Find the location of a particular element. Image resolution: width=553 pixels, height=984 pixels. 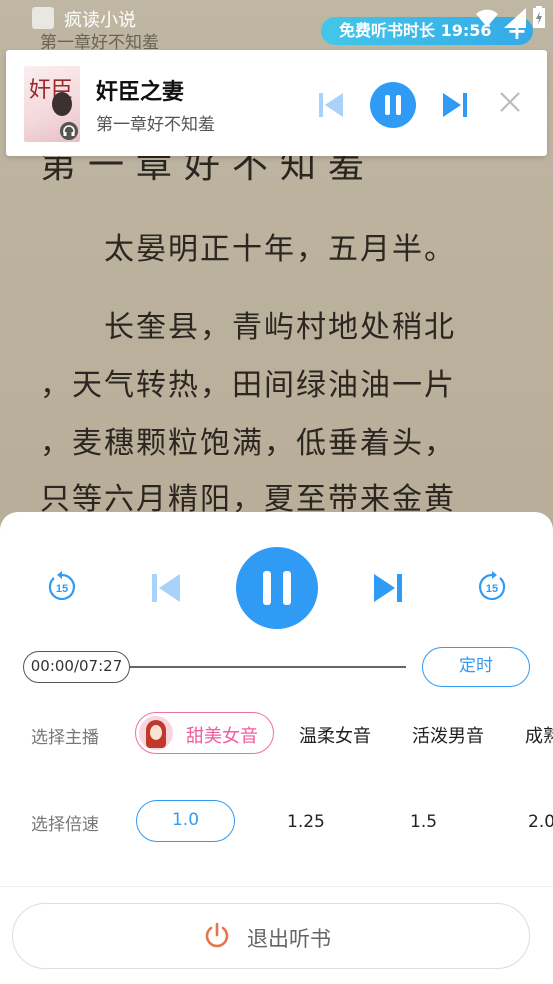

power-icon is located at coordinates (217, 935).